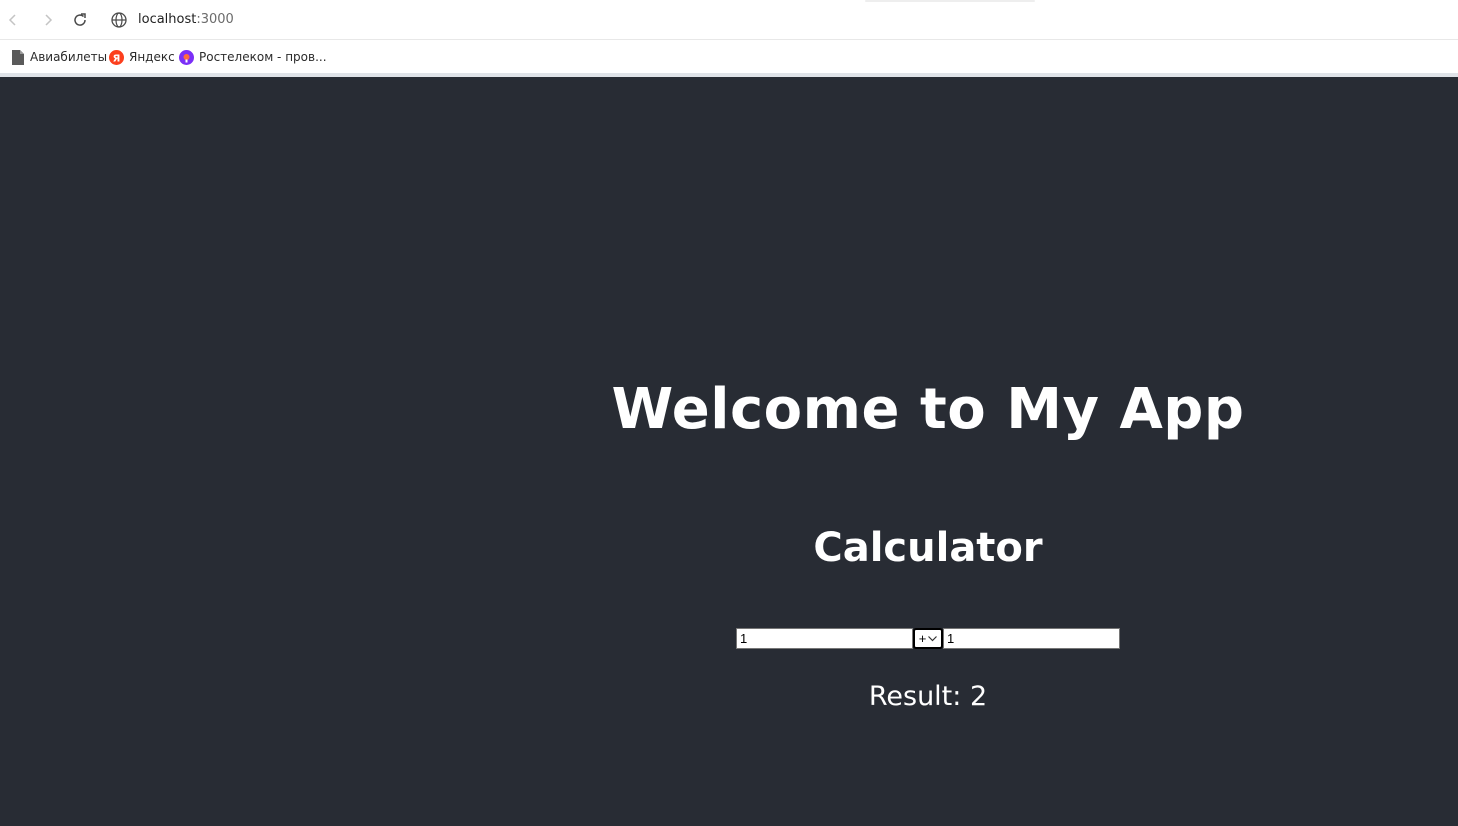 Image resolution: width=1458 pixels, height=826 pixels. What do you see at coordinates (950, 1) in the screenshot?
I see `tab-strip-shadow` at bounding box center [950, 1].